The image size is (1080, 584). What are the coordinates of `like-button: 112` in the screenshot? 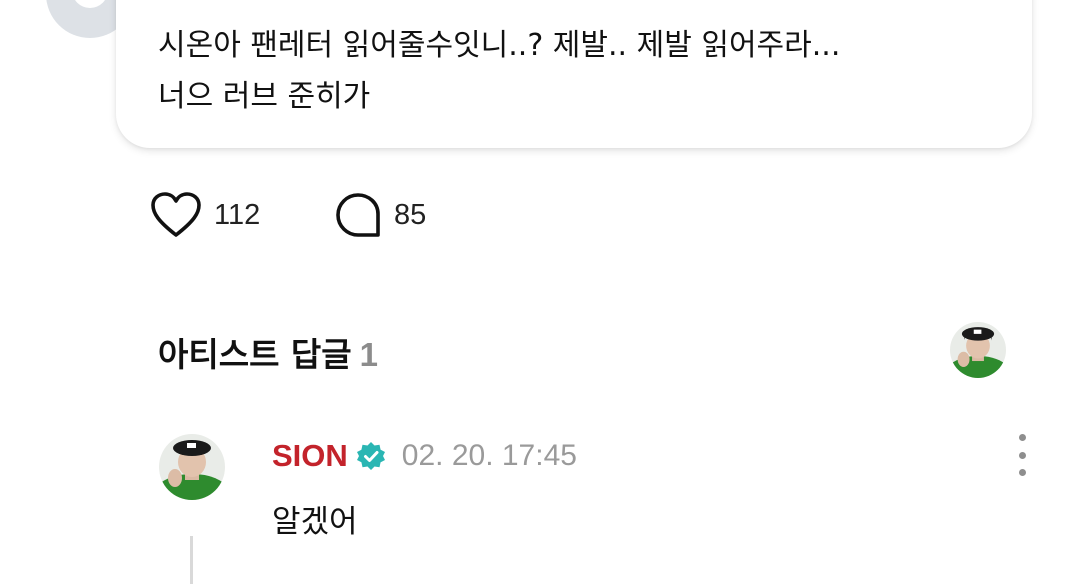 It's located at (205, 215).